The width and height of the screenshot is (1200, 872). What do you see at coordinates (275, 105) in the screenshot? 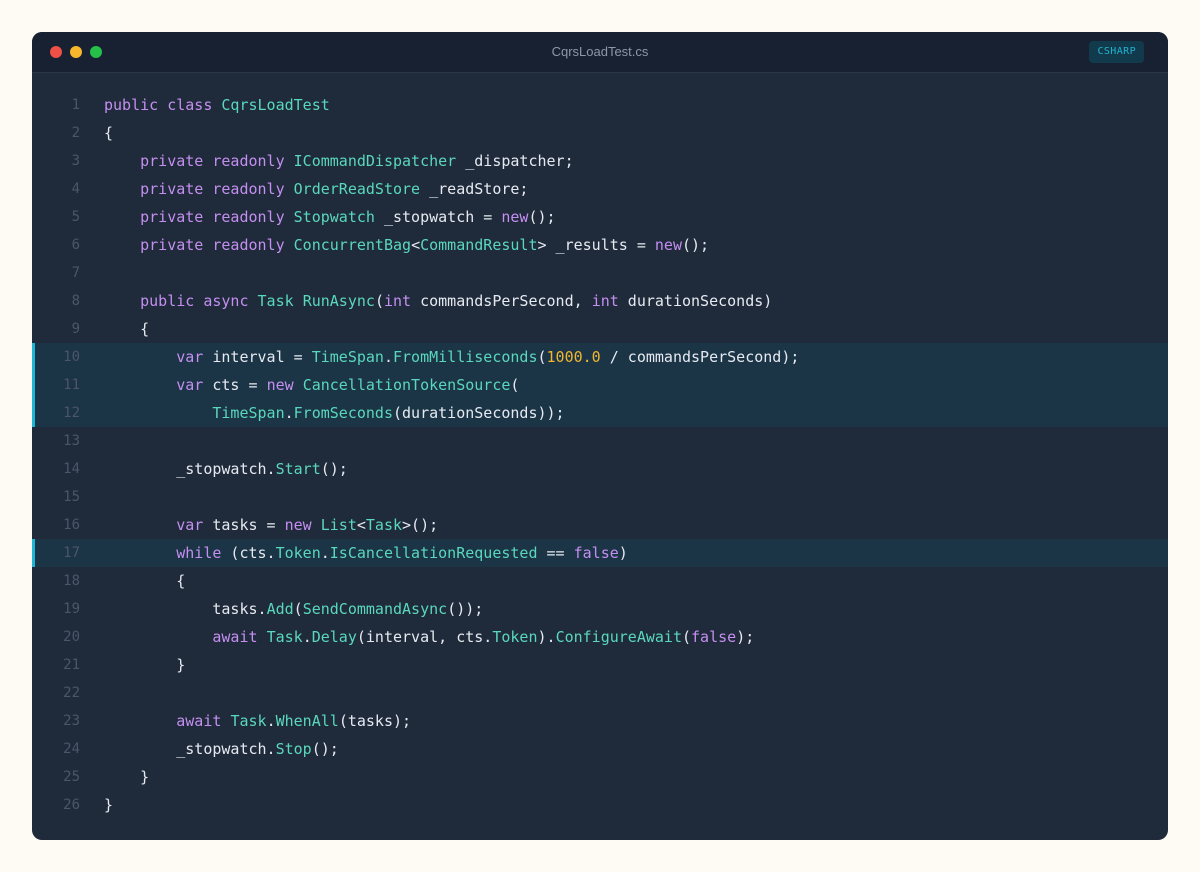
I see `code-token: CqrsLoadTest` at bounding box center [275, 105].